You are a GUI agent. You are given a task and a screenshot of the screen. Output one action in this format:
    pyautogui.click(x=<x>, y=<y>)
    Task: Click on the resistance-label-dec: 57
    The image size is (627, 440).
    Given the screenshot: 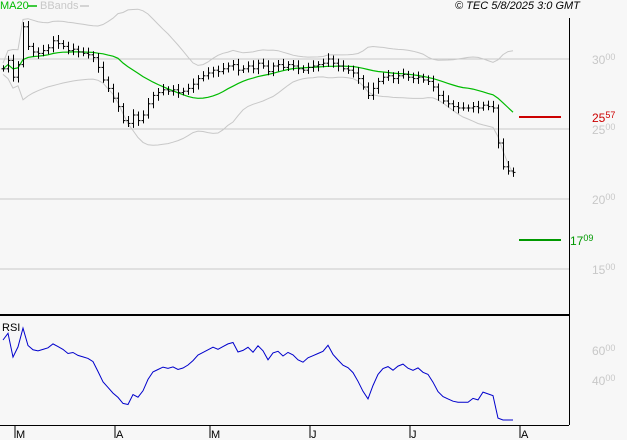 What is the action you would take?
    pyautogui.click(x=610, y=115)
    